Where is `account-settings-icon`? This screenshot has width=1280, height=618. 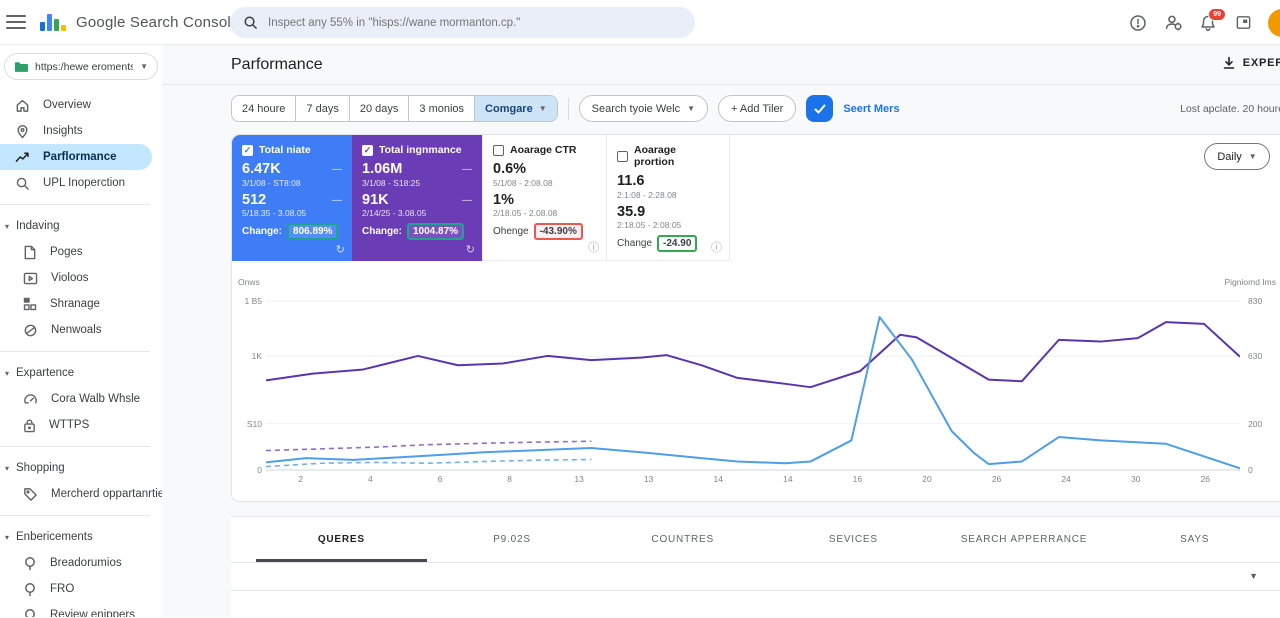
account-settings-icon is located at coordinates (1173, 23).